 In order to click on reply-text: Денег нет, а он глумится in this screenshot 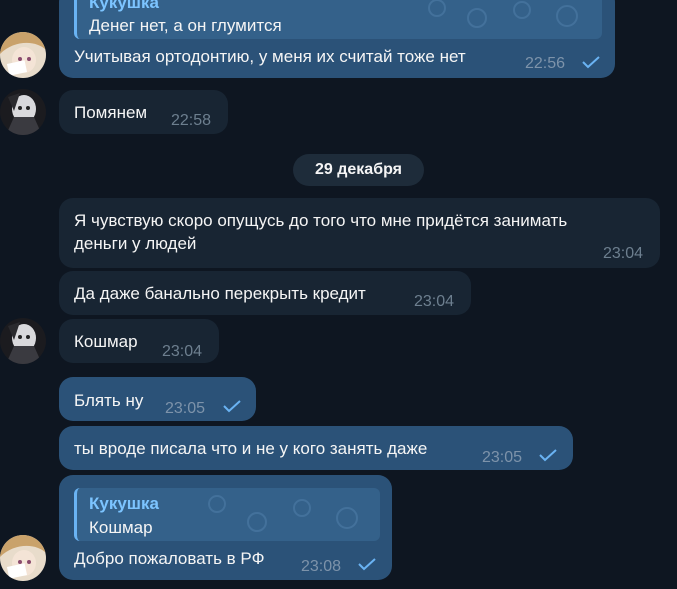, I will do `click(185, 25)`.